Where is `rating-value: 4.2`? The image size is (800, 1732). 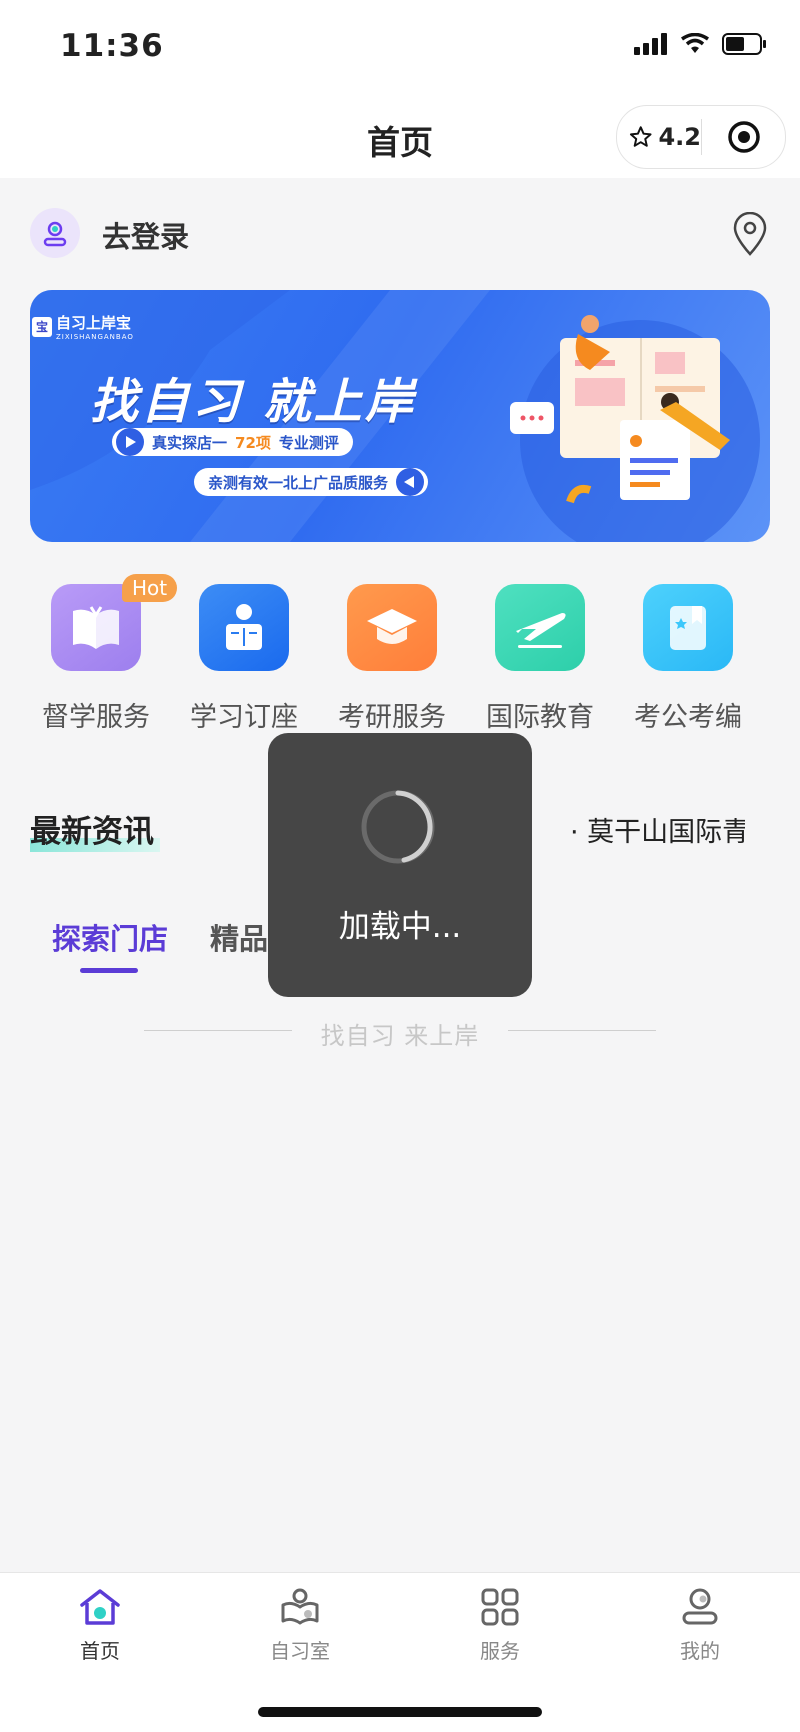 rating-value: 4.2 is located at coordinates (679, 137).